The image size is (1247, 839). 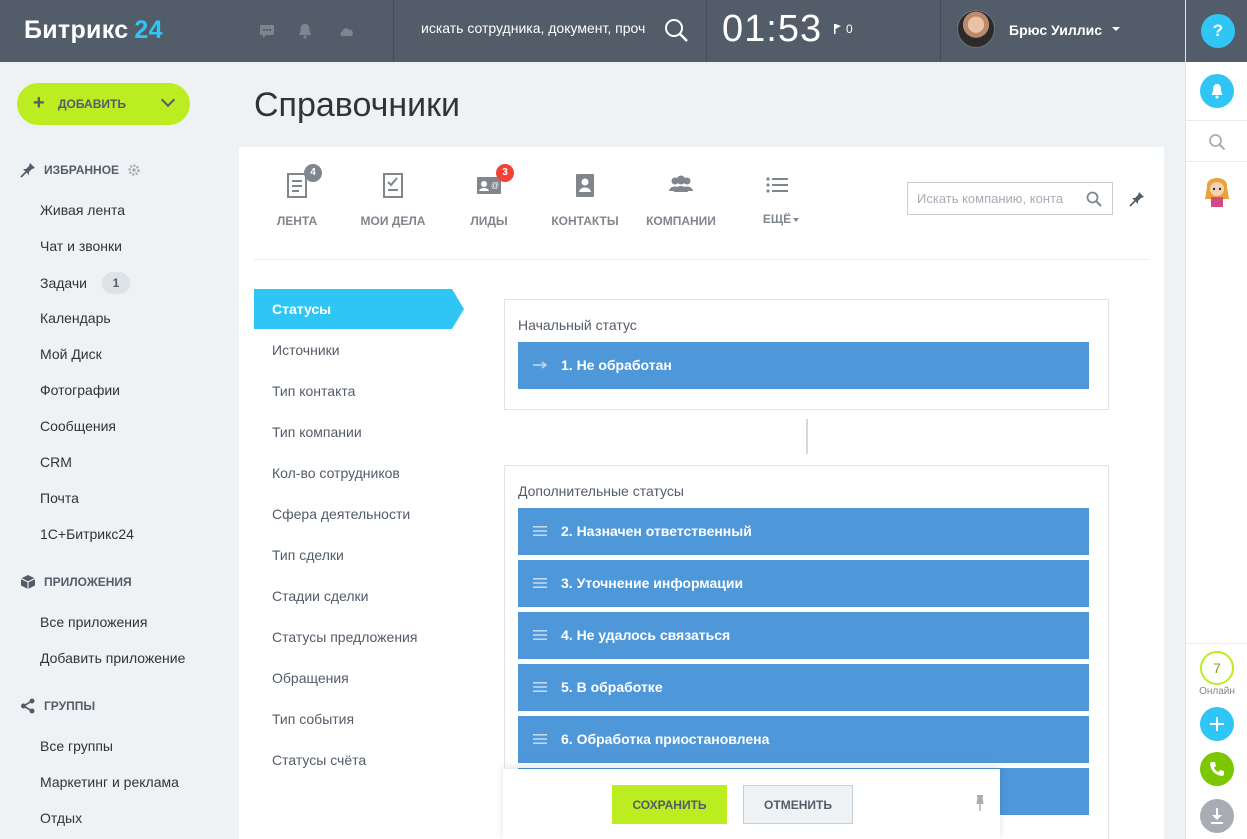 What do you see at coordinates (76, 746) in the screenshot?
I see `sidebar-item-all-groups: Все группы` at bounding box center [76, 746].